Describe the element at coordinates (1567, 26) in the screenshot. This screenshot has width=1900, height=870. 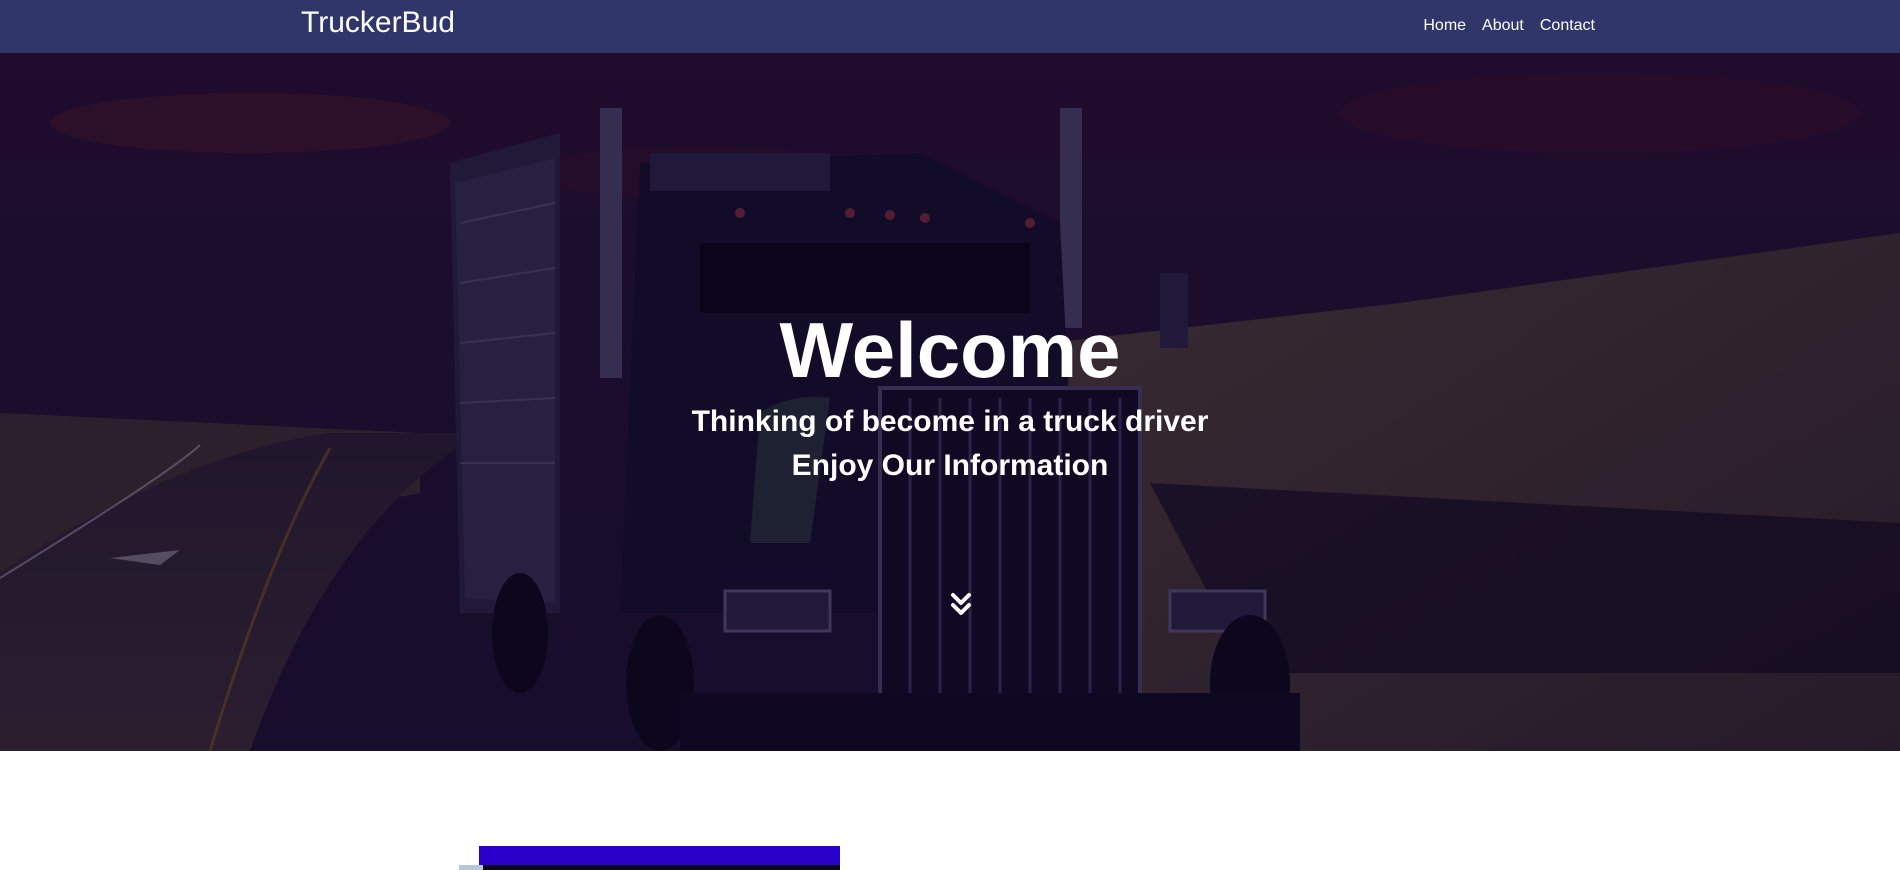
I see `nav-link-contact: Contact` at that location.